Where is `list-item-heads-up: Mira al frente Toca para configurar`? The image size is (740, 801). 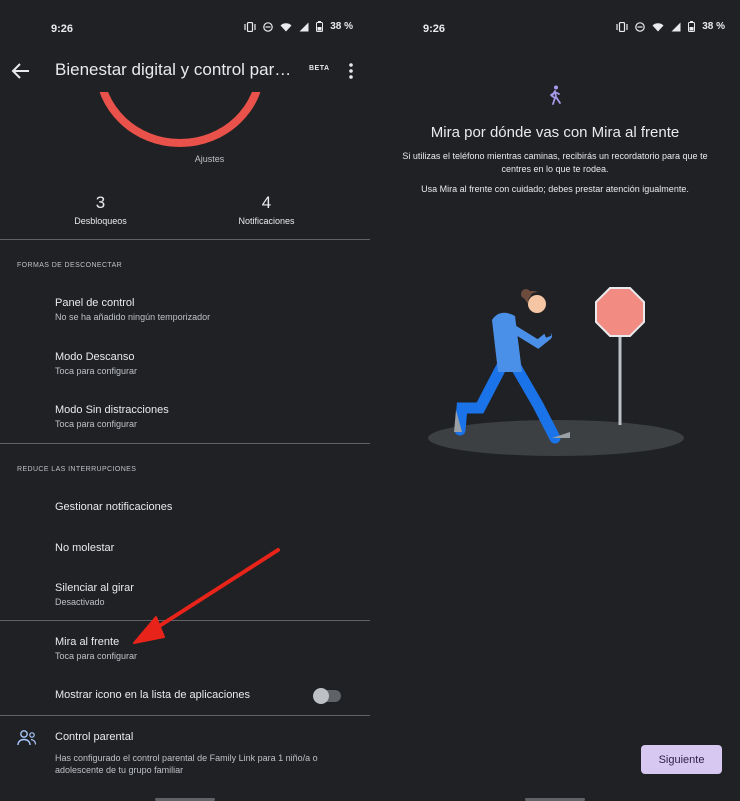 list-item-heads-up: Mira al frente Toca para configurar is located at coordinates (205, 648).